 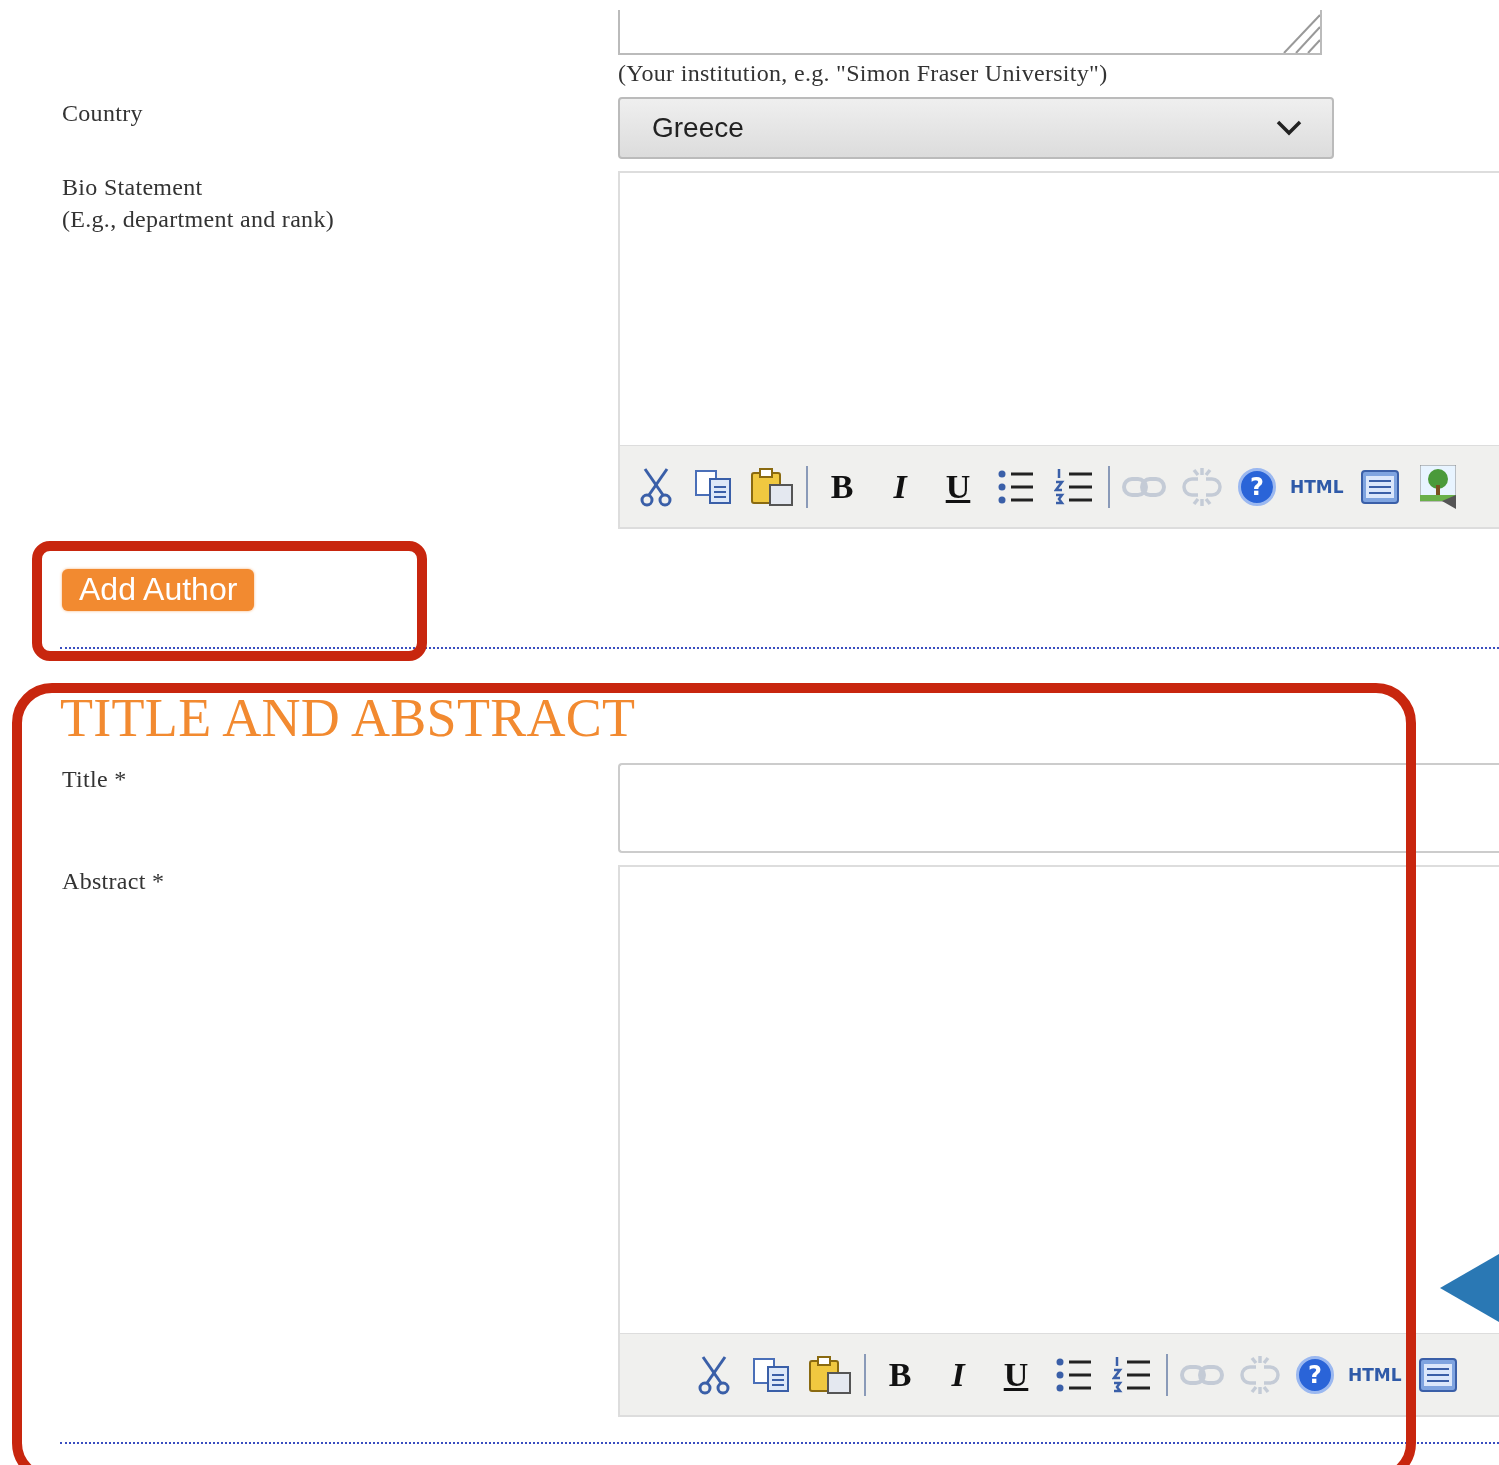 I want to click on pointer-arrow, so click(x=1469, y=1288).